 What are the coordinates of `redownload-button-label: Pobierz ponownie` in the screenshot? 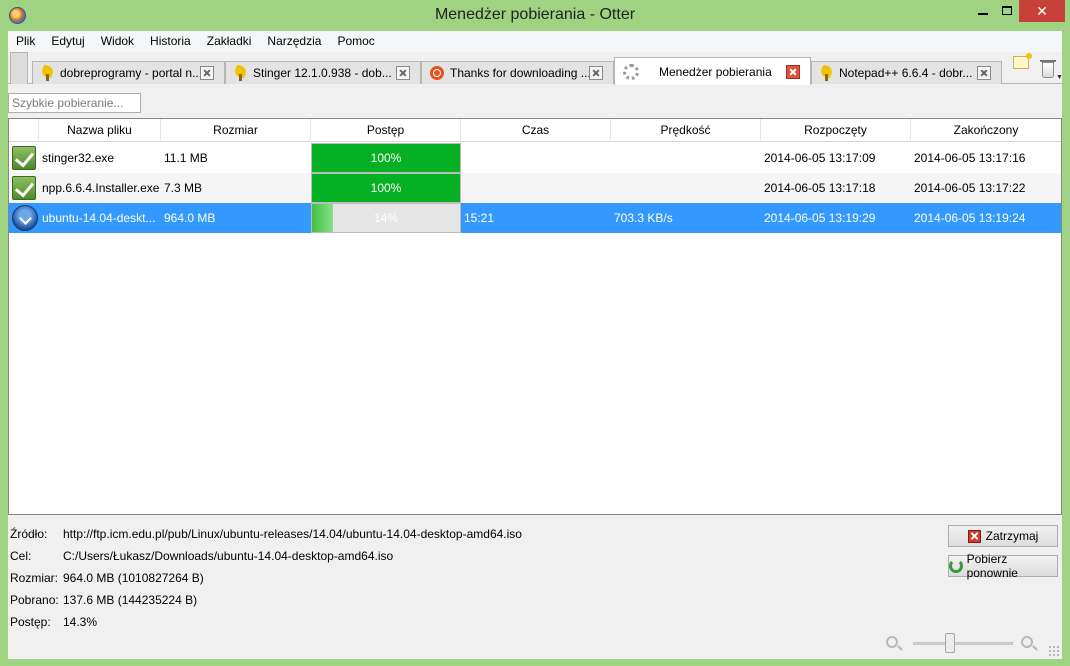 It's located at (992, 566).